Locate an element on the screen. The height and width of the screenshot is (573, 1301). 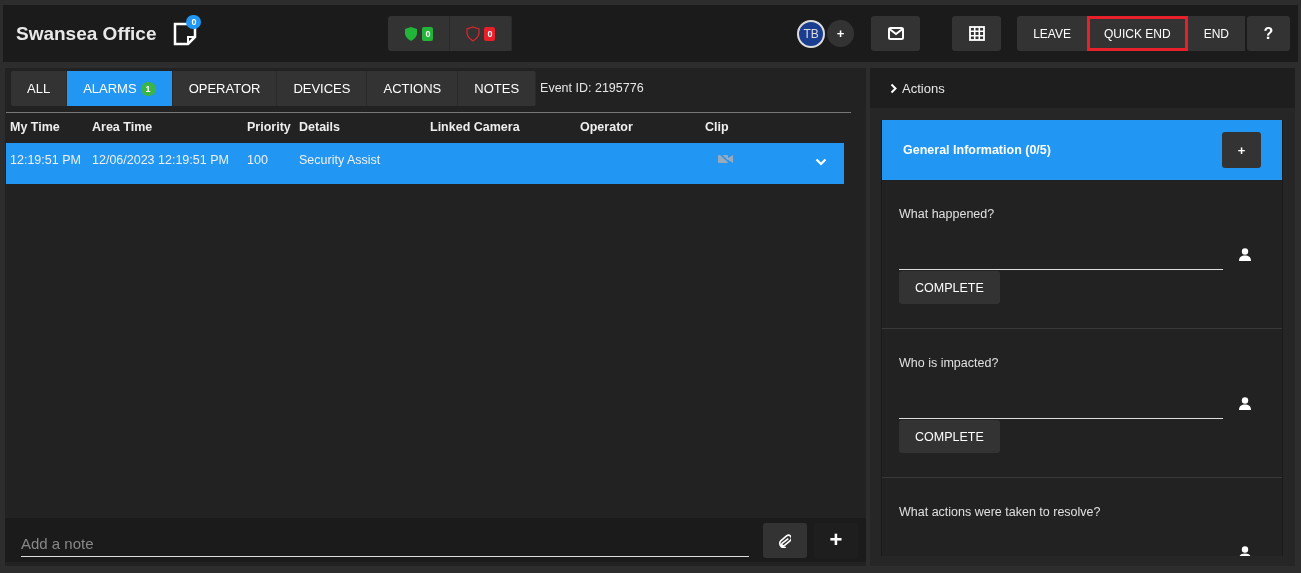
site-title: Swansea Office is located at coordinates (86, 33).